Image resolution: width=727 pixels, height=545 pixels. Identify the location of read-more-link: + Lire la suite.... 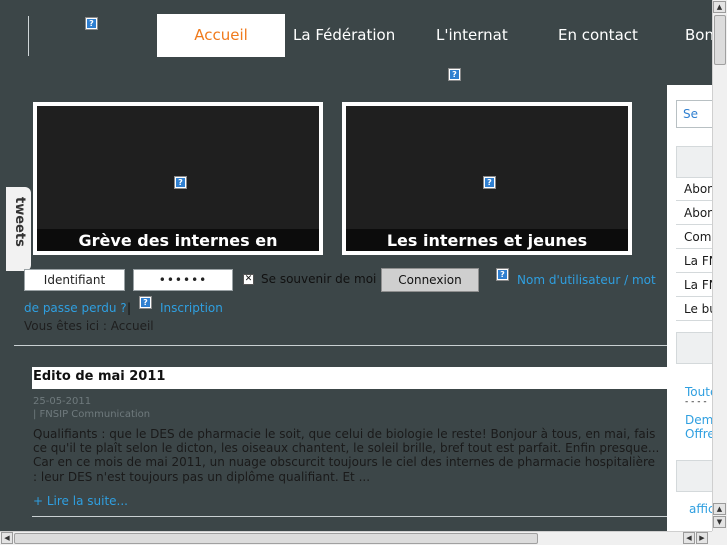
(80, 501).